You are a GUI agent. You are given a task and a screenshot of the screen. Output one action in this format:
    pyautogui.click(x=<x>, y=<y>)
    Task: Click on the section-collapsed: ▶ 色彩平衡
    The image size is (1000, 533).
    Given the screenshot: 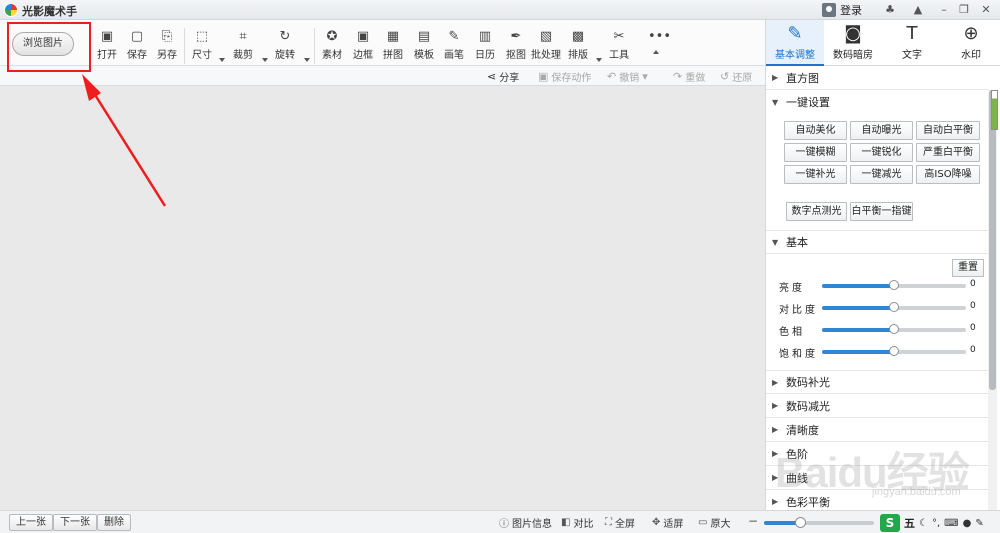 What is the action you would take?
    pyautogui.click(x=877, y=500)
    